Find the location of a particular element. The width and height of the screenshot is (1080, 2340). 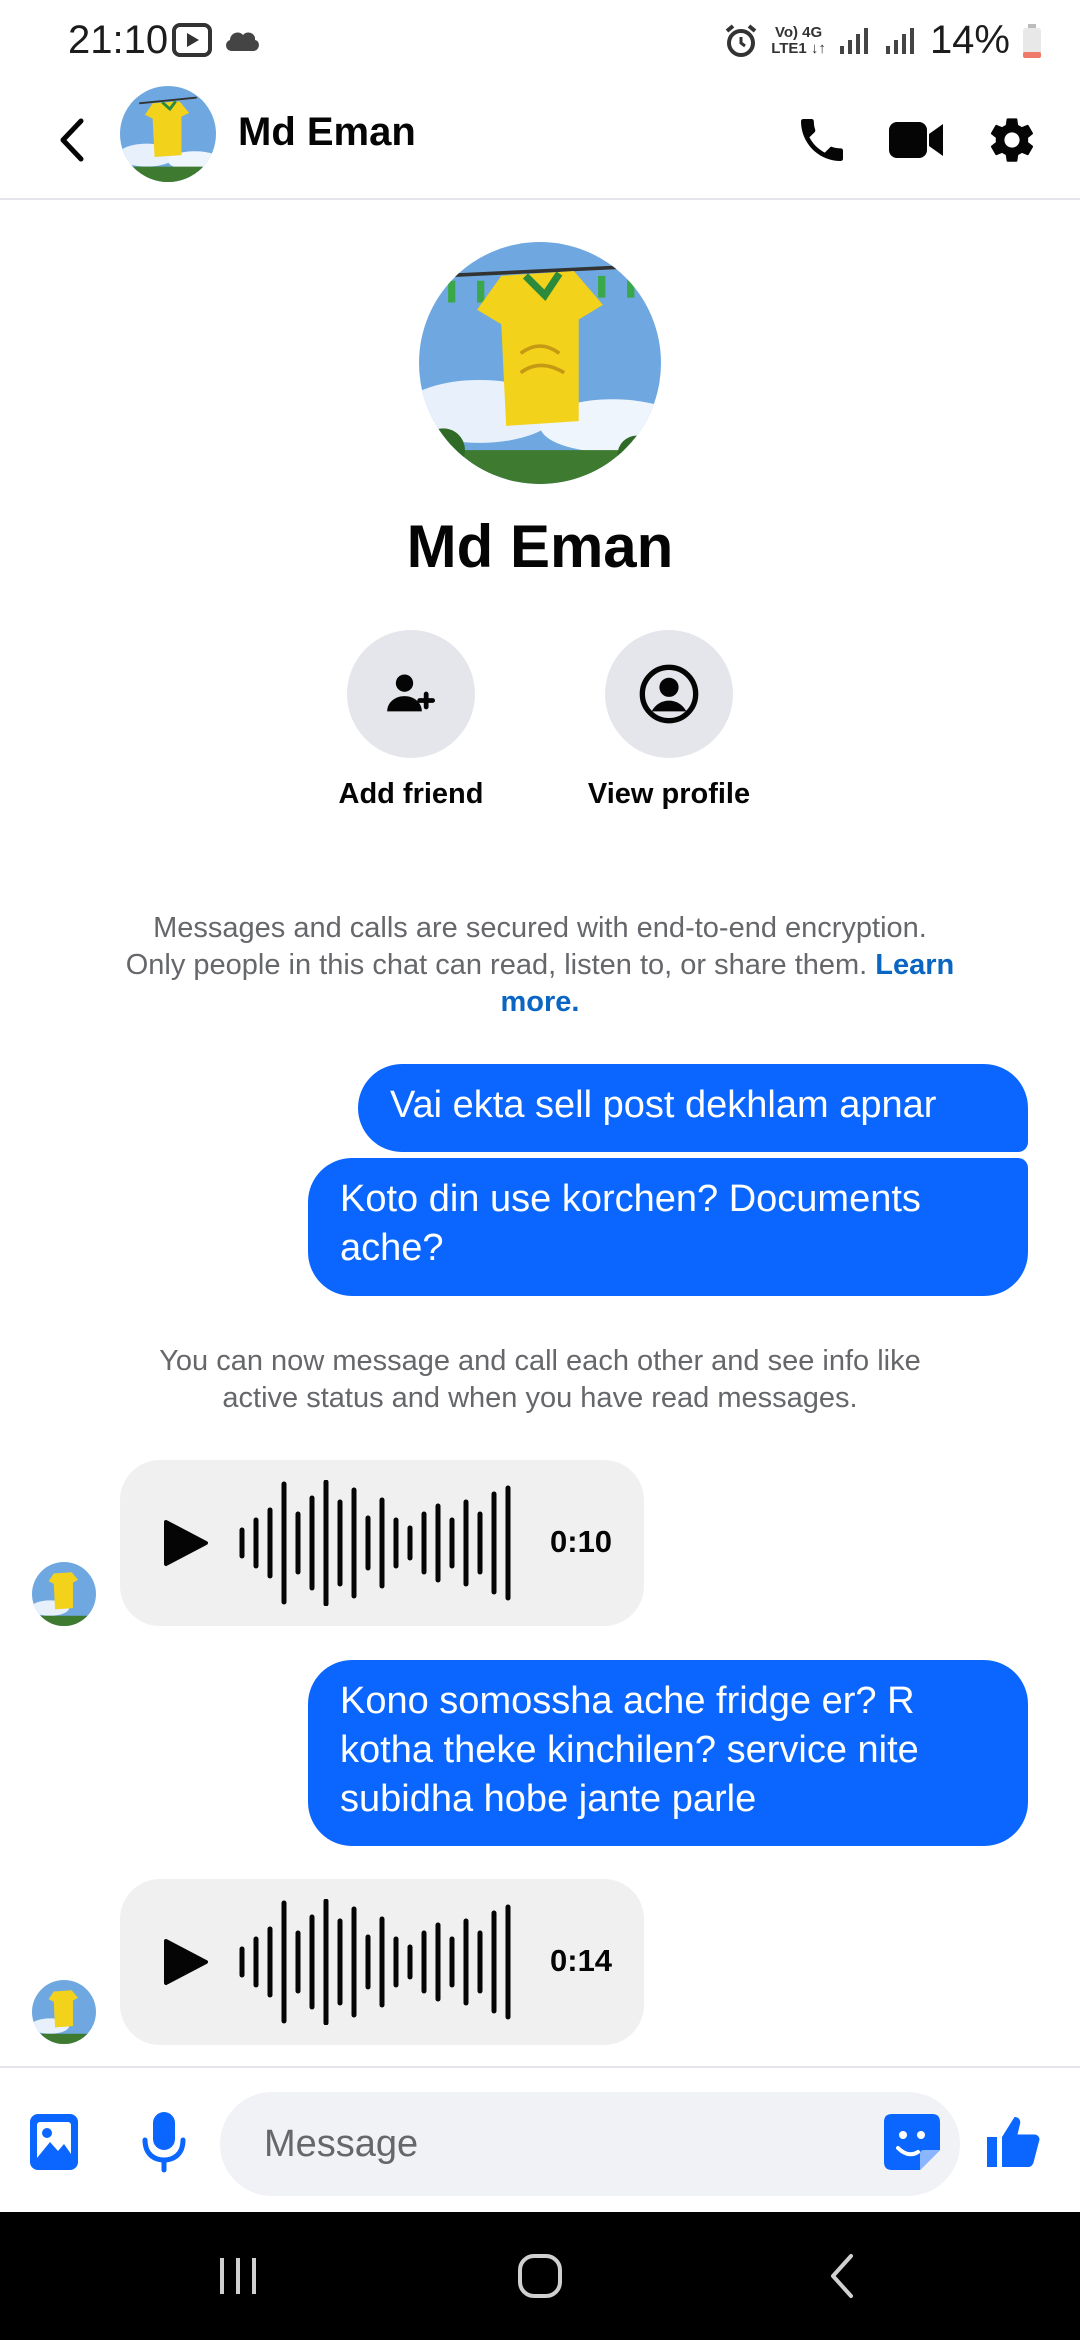

status-bar: 21:10 Vo) 4G LTE1 ↓↑ 14% is located at coordinates (540, 42).